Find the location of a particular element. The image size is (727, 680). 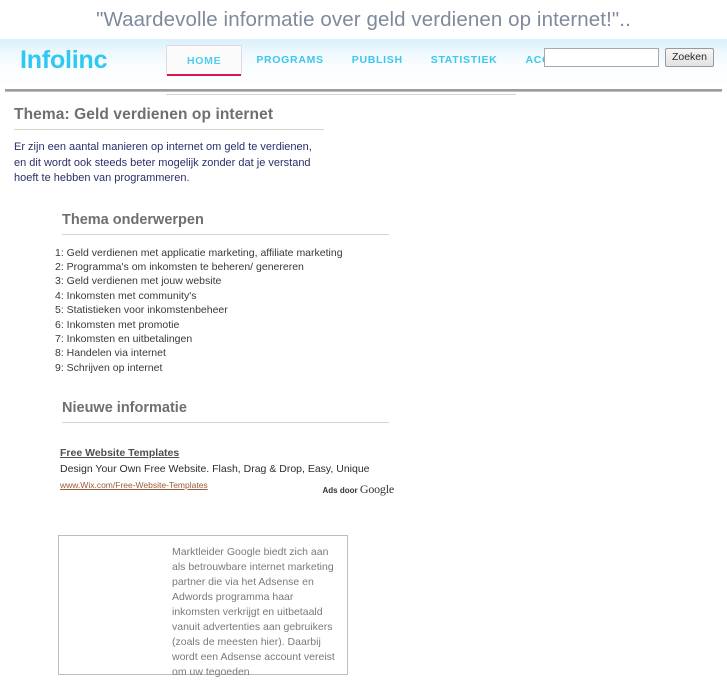

page-title-rule is located at coordinates (169, 129).